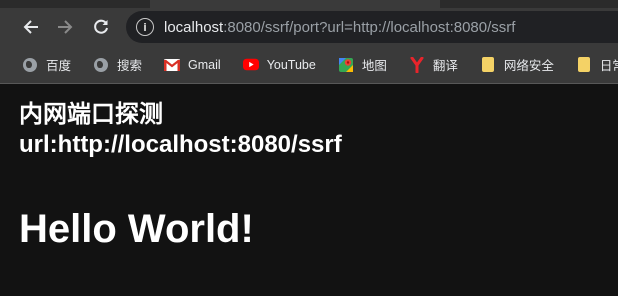 The image size is (618, 296). Describe the element at coordinates (31, 27) in the screenshot. I see `back-arrow-icon` at that location.